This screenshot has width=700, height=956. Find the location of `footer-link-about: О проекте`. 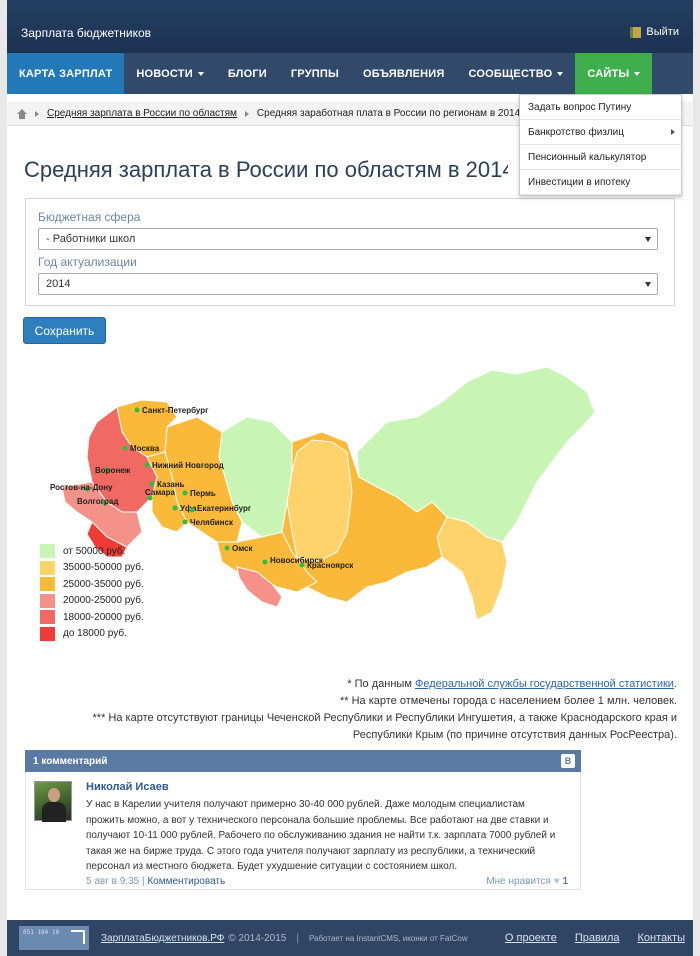

footer-link-about: О проекте is located at coordinates (531, 938).